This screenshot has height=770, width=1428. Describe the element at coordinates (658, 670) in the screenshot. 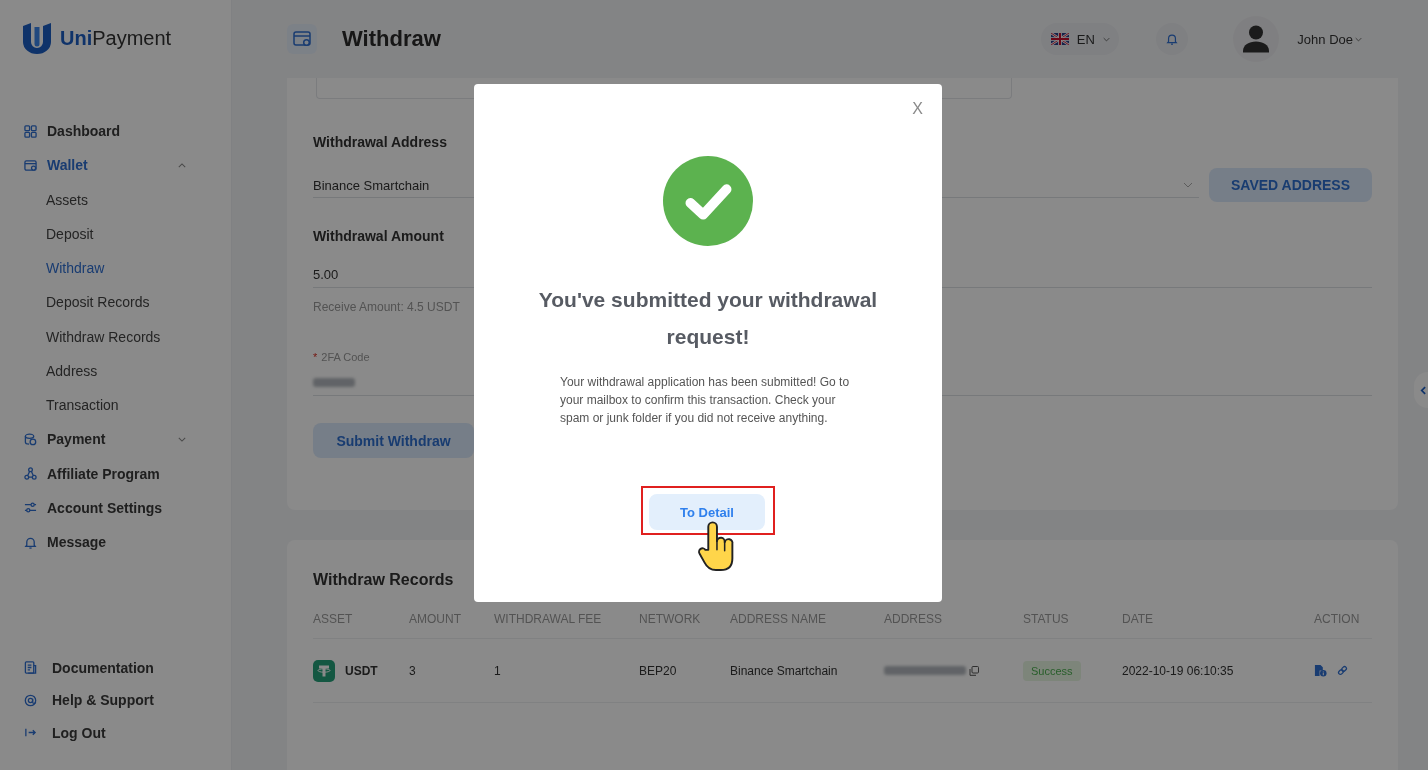

I see `table-cell: BEP20` at that location.